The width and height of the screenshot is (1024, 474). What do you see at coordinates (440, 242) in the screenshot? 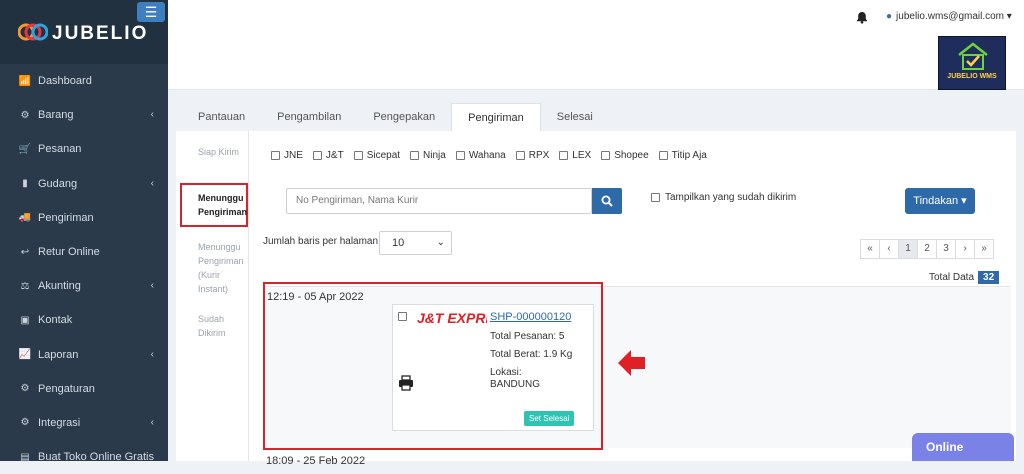
I see `chevron-down-icon: ⌄` at bounding box center [440, 242].